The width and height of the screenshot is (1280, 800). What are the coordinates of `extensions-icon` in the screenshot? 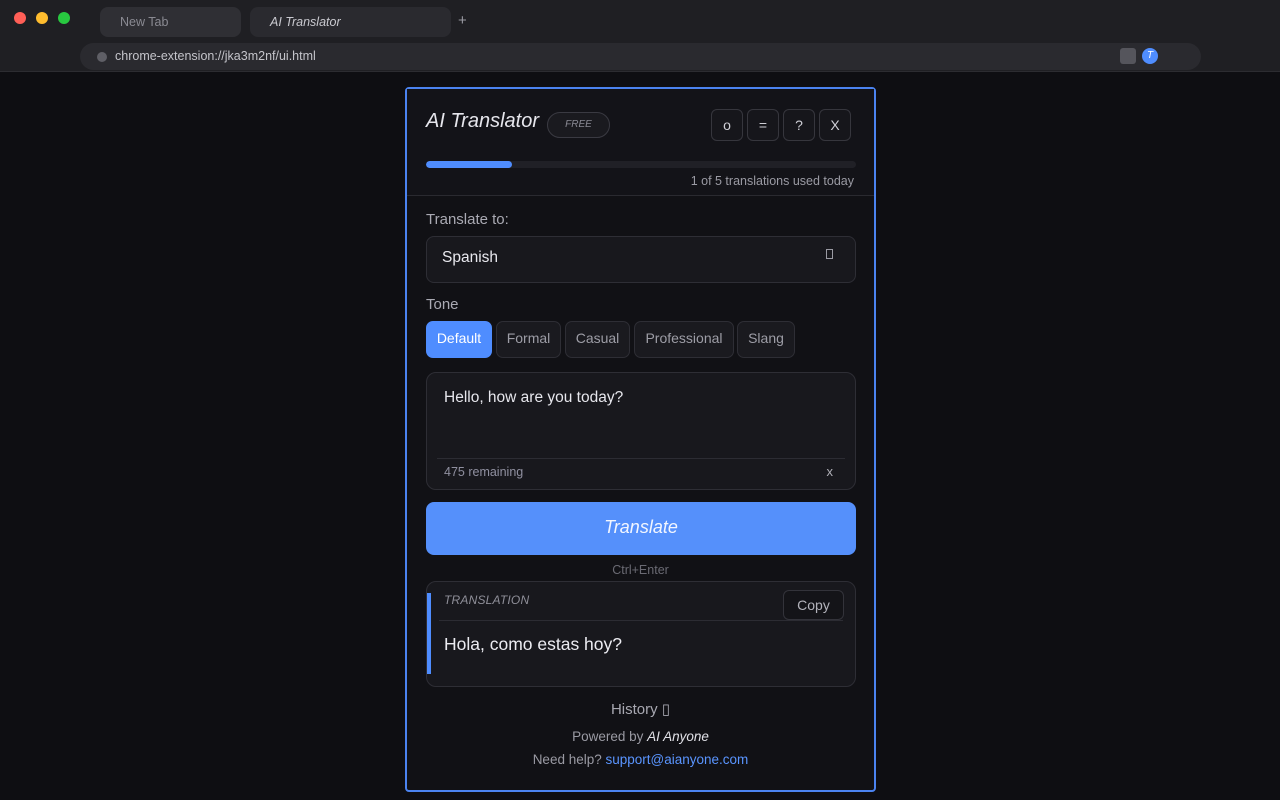 It's located at (1128, 56).